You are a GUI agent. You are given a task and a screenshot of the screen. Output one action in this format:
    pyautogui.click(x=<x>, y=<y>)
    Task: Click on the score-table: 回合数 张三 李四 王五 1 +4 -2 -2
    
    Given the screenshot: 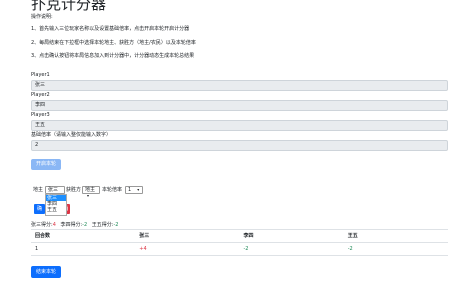 What is the action you would take?
    pyautogui.click(x=239, y=242)
    